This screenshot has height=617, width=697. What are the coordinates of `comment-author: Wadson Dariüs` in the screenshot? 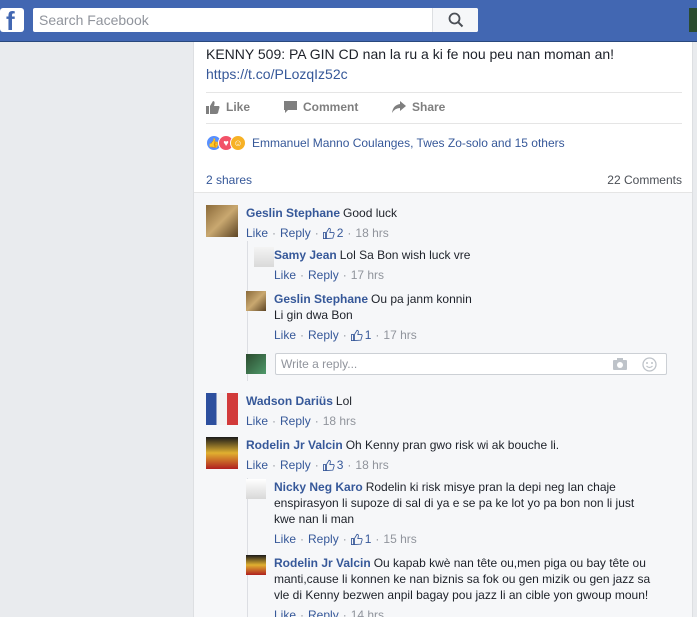 It's located at (289, 401).